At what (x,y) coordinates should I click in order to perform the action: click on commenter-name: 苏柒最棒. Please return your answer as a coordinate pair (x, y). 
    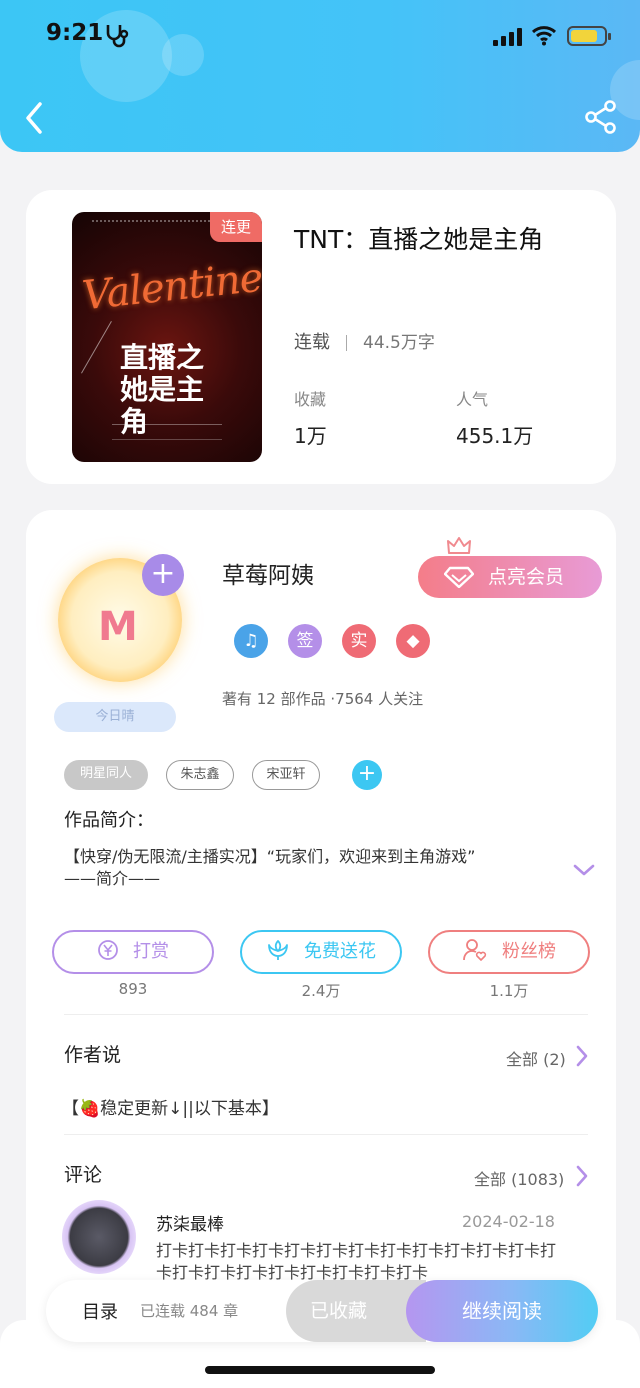
    Looking at the image, I should click on (190, 1222).